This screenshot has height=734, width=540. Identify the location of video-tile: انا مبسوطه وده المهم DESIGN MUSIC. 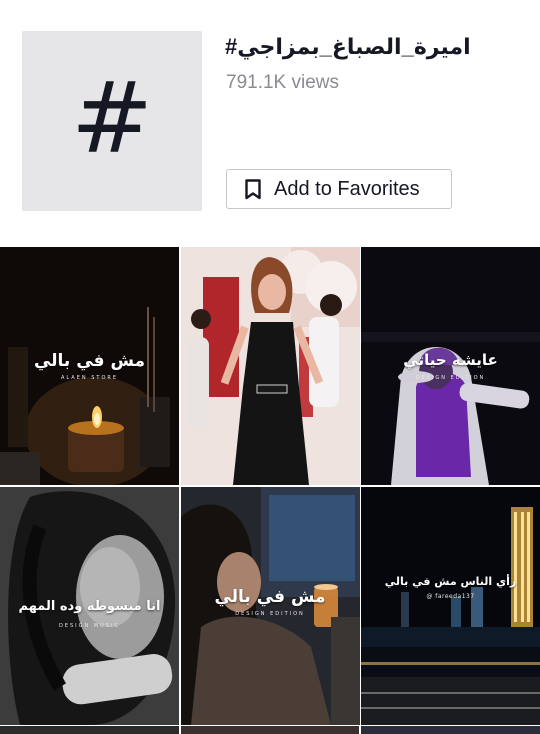
(89, 606).